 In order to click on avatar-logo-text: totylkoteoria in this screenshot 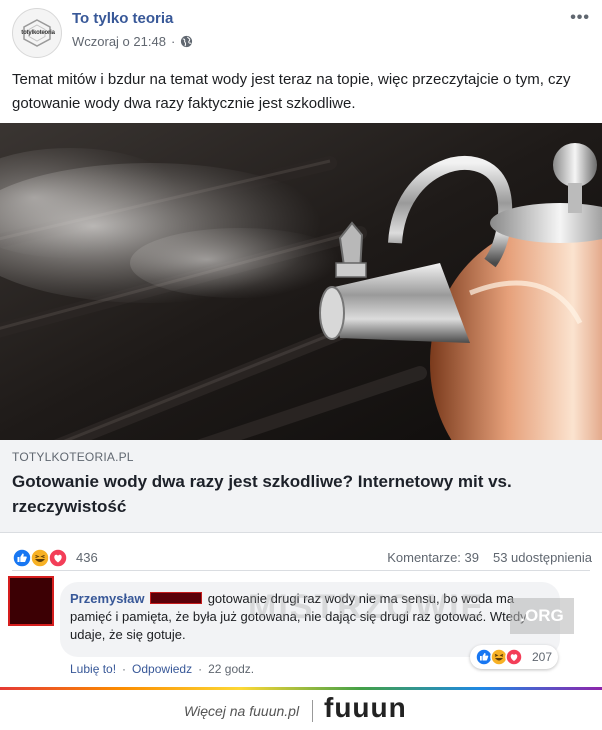, I will do `click(38, 33)`.